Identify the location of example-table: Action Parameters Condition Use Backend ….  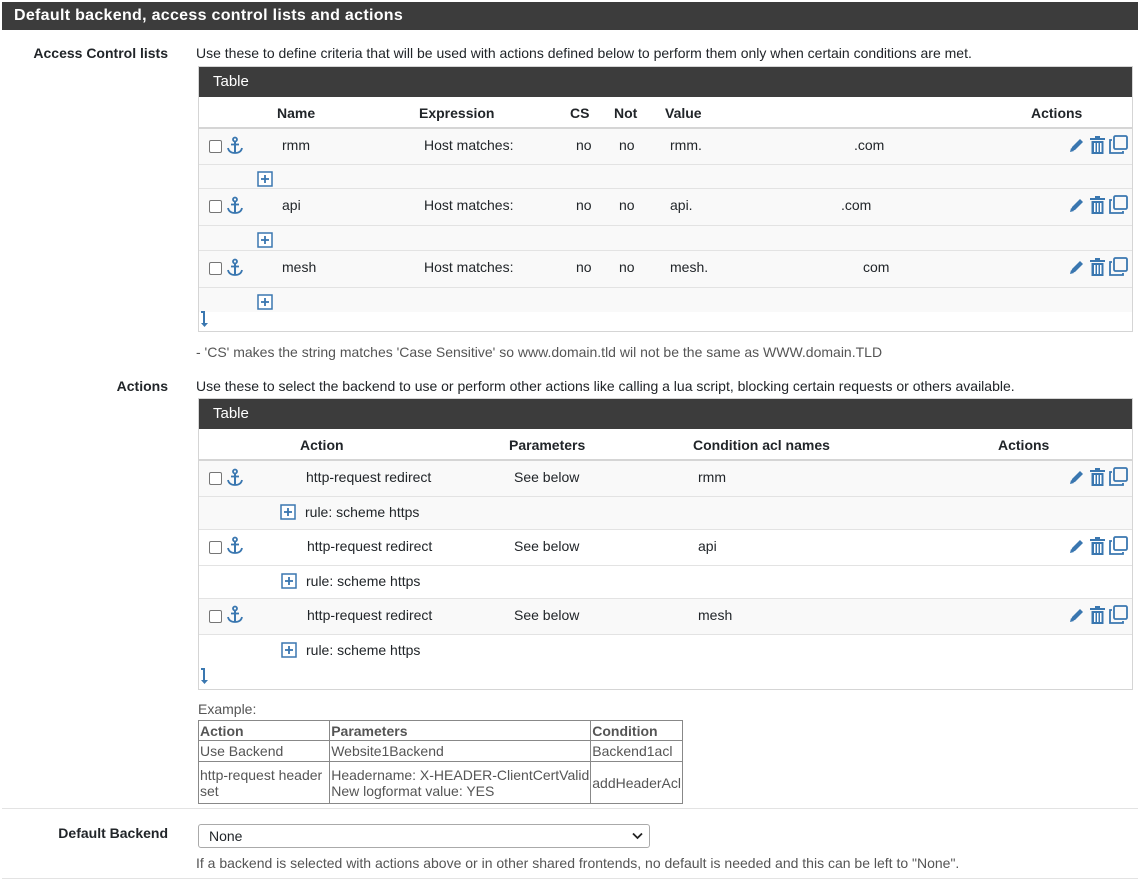
(440, 762).